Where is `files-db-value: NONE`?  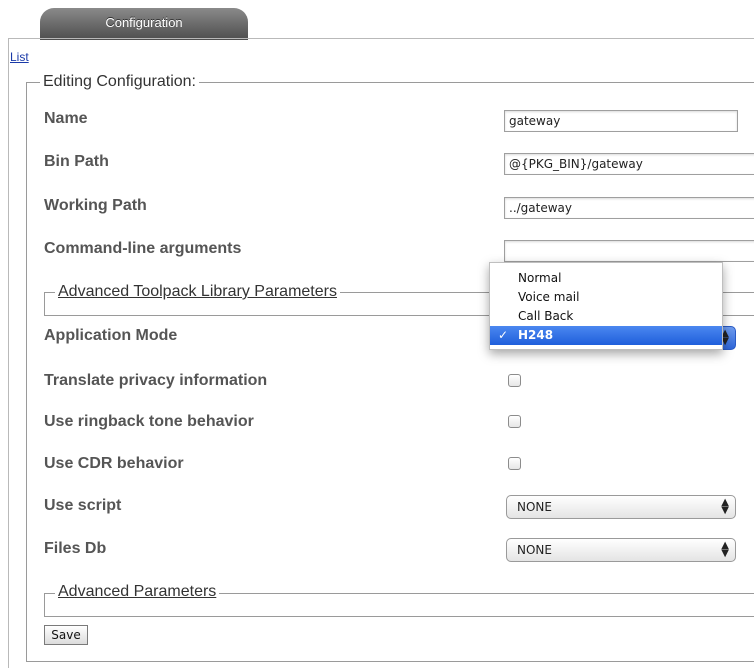
files-db-value: NONE is located at coordinates (534, 550).